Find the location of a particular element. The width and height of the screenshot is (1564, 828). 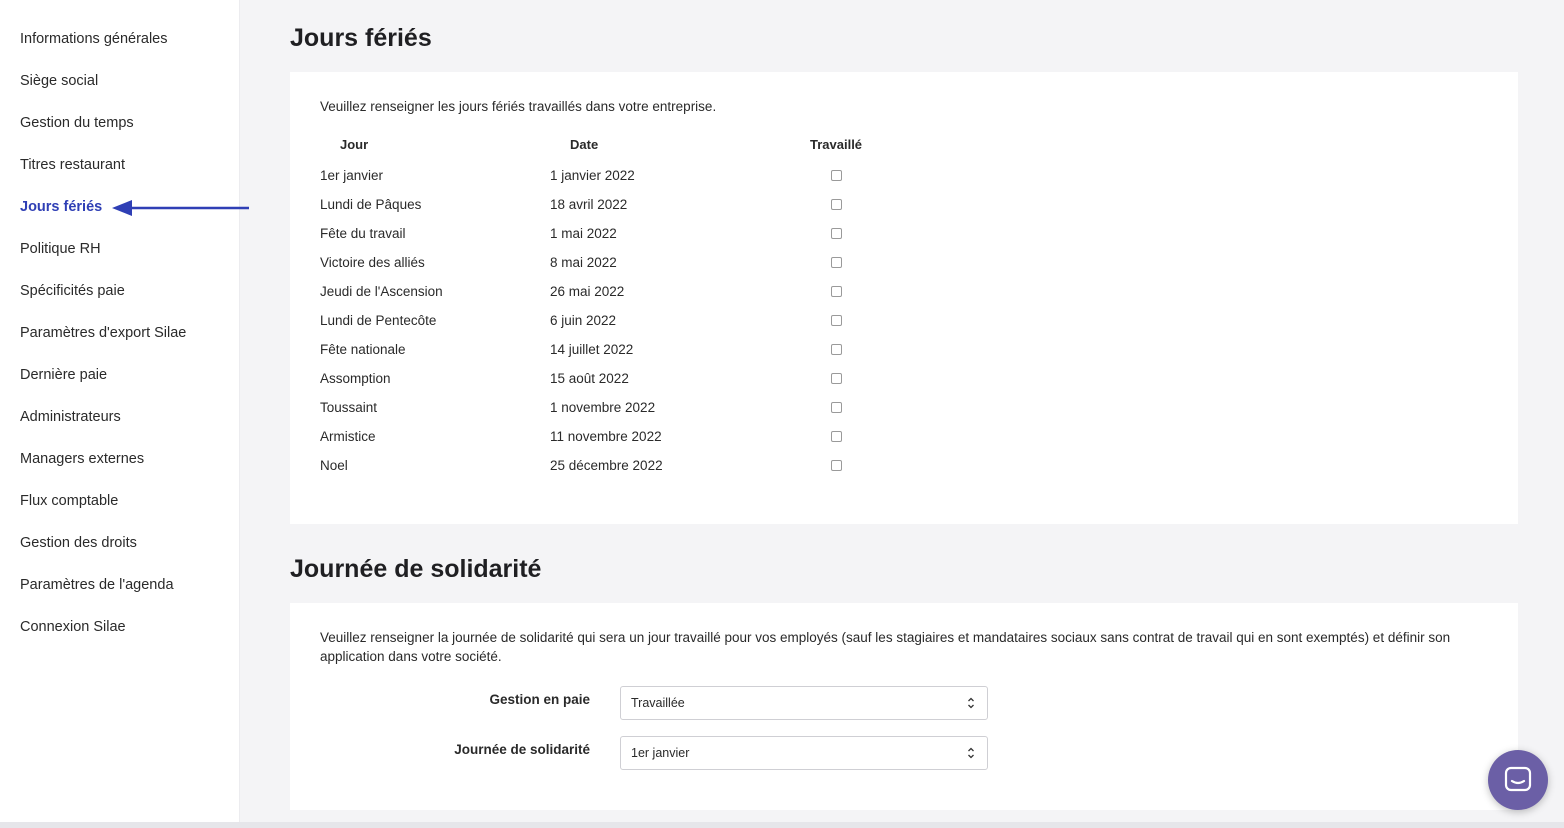

sidebar-item-politique-rh: Politique RH is located at coordinates (60, 249).